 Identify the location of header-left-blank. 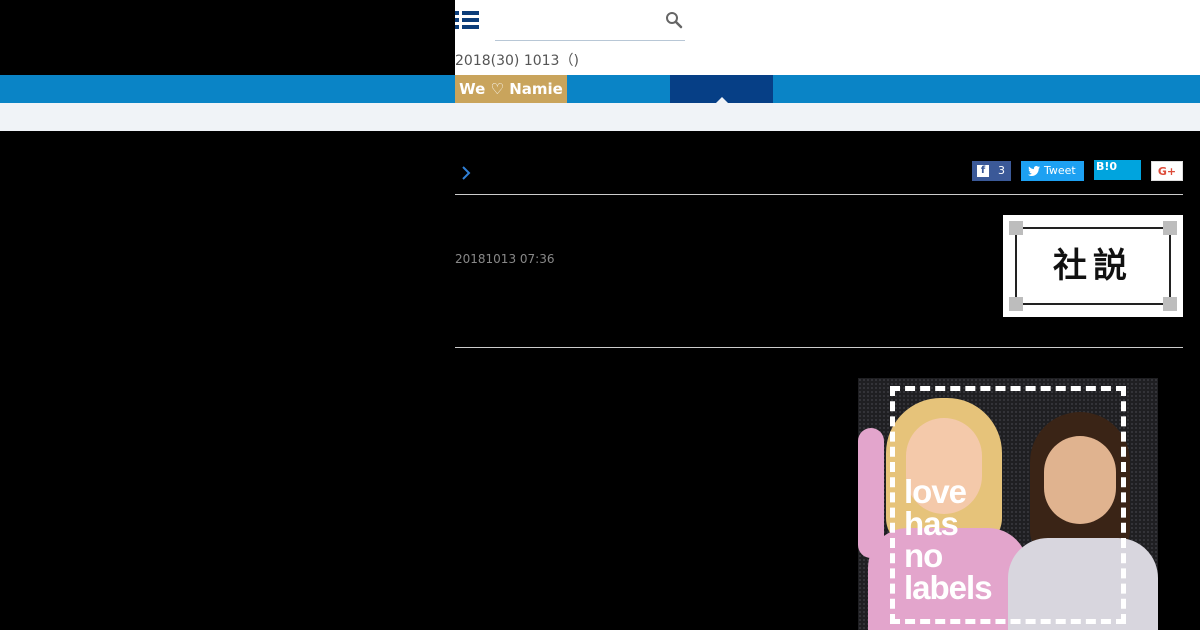
(227, 37).